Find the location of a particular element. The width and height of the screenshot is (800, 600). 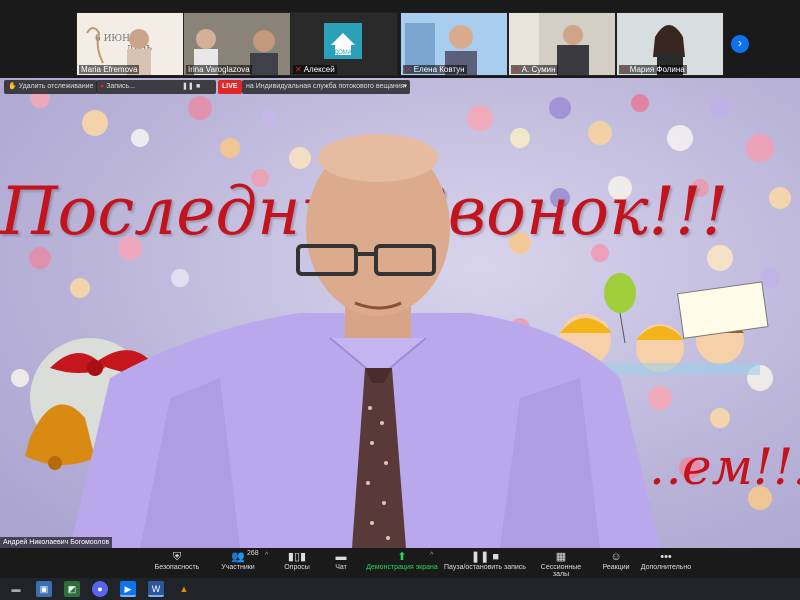

zoom-app-icon: ▶ is located at coordinates (128, 589).